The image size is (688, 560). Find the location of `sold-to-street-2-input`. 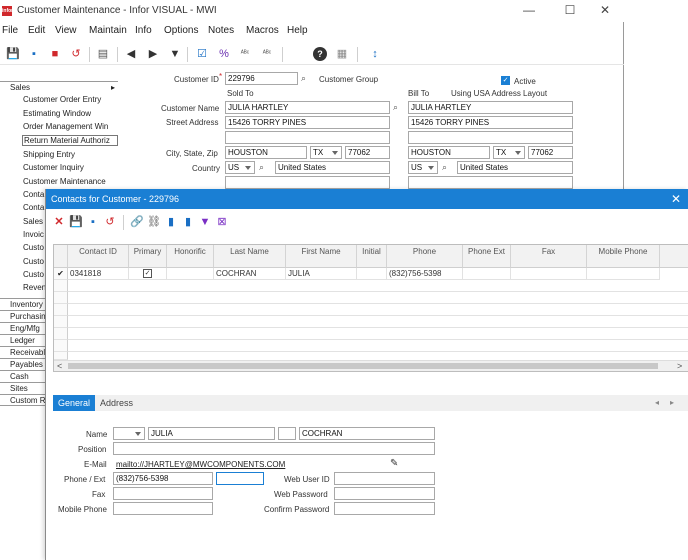

sold-to-street-2-input is located at coordinates (307, 137).